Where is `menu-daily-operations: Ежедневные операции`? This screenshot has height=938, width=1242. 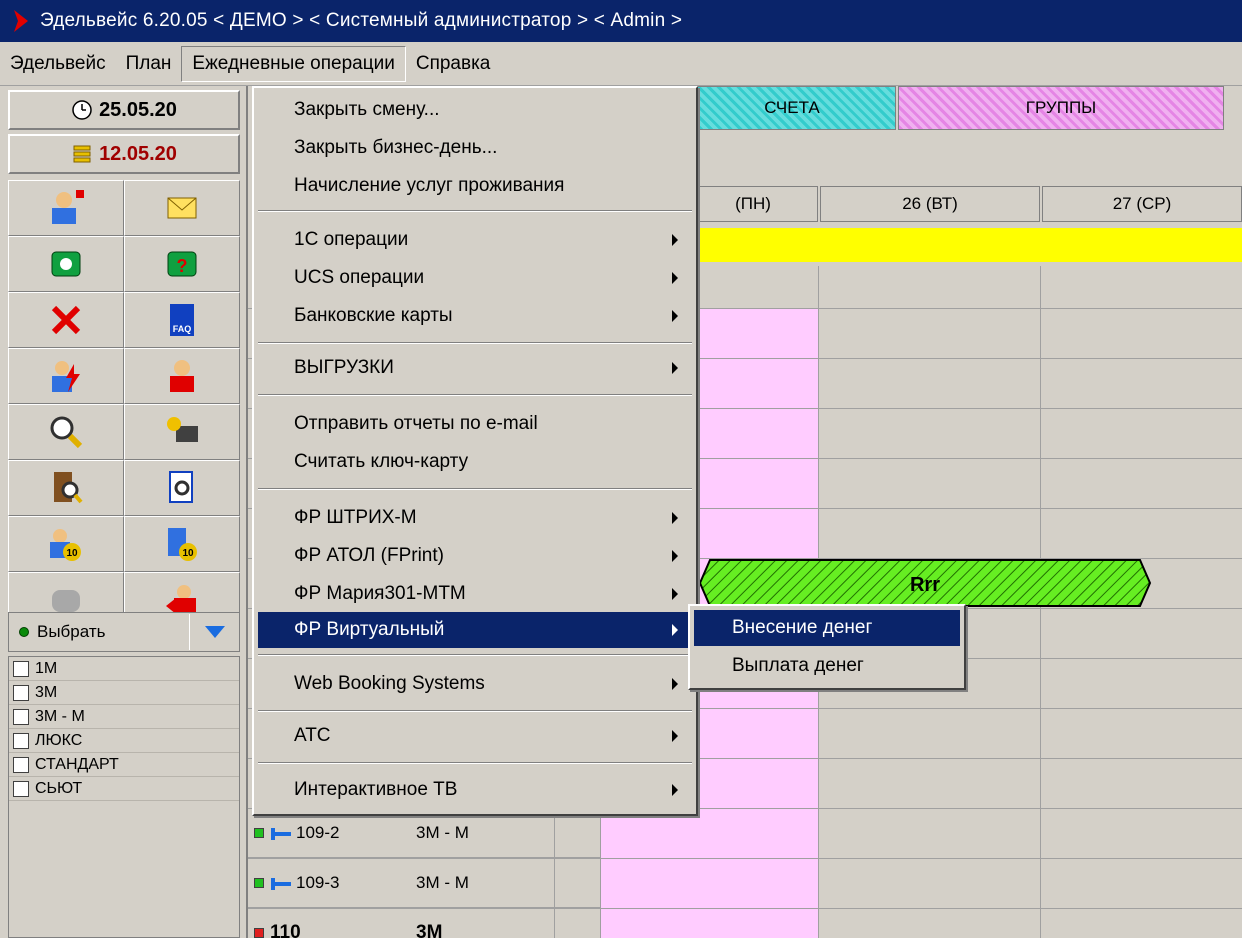 menu-daily-operations: Ежедневные операции is located at coordinates (293, 63).